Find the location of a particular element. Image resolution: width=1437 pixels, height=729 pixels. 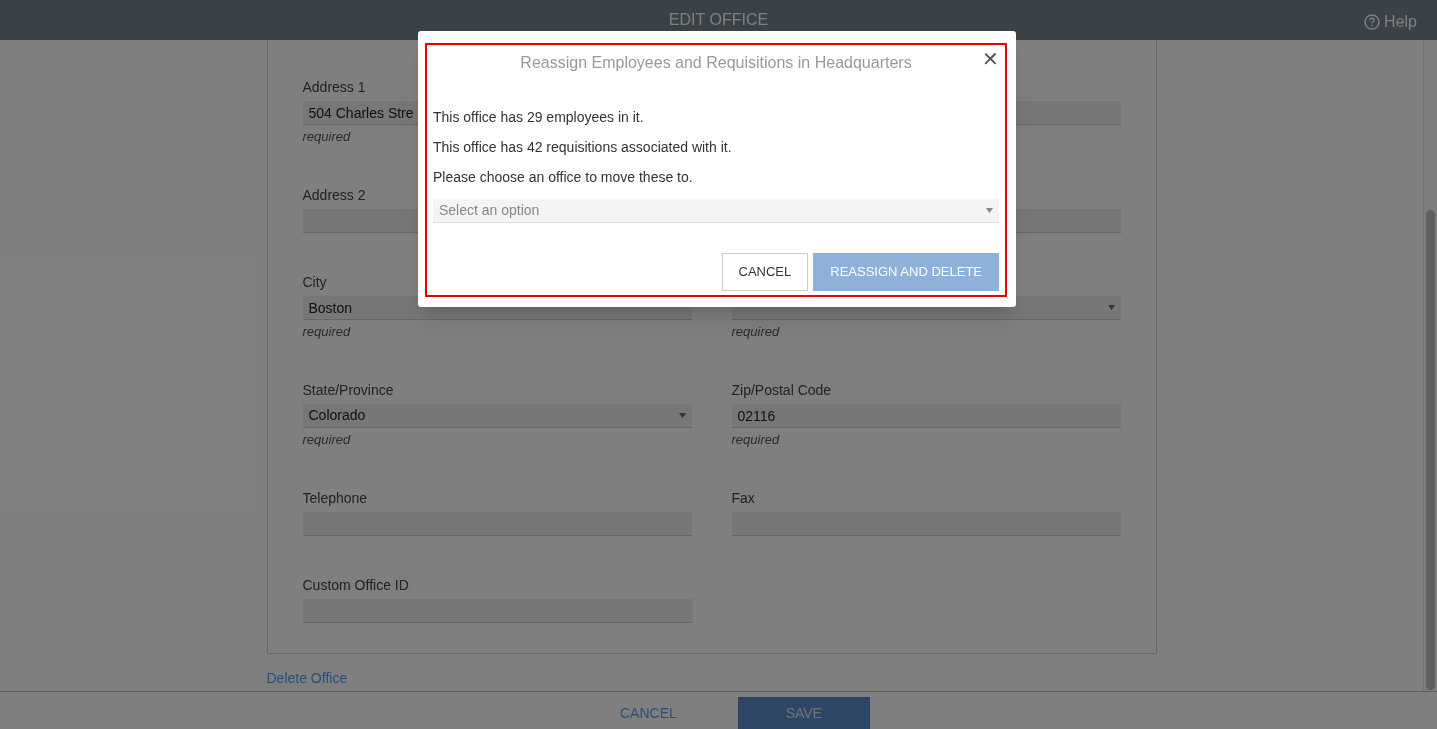

field-label: Address 1 is located at coordinates (334, 87).